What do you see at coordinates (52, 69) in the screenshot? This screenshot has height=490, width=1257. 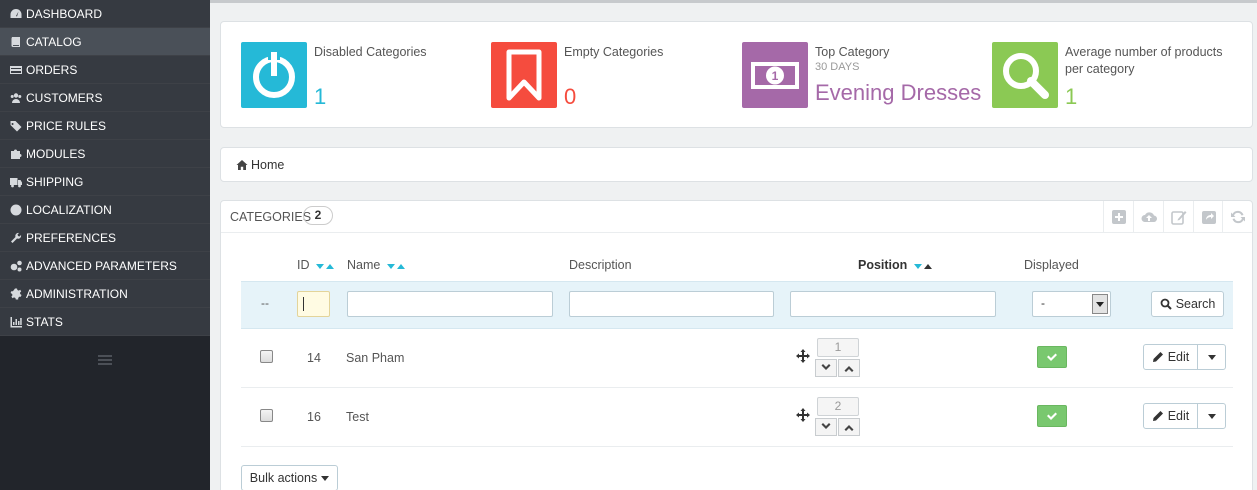 I see `sidebar-item-label: ORDERS` at bounding box center [52, 69].